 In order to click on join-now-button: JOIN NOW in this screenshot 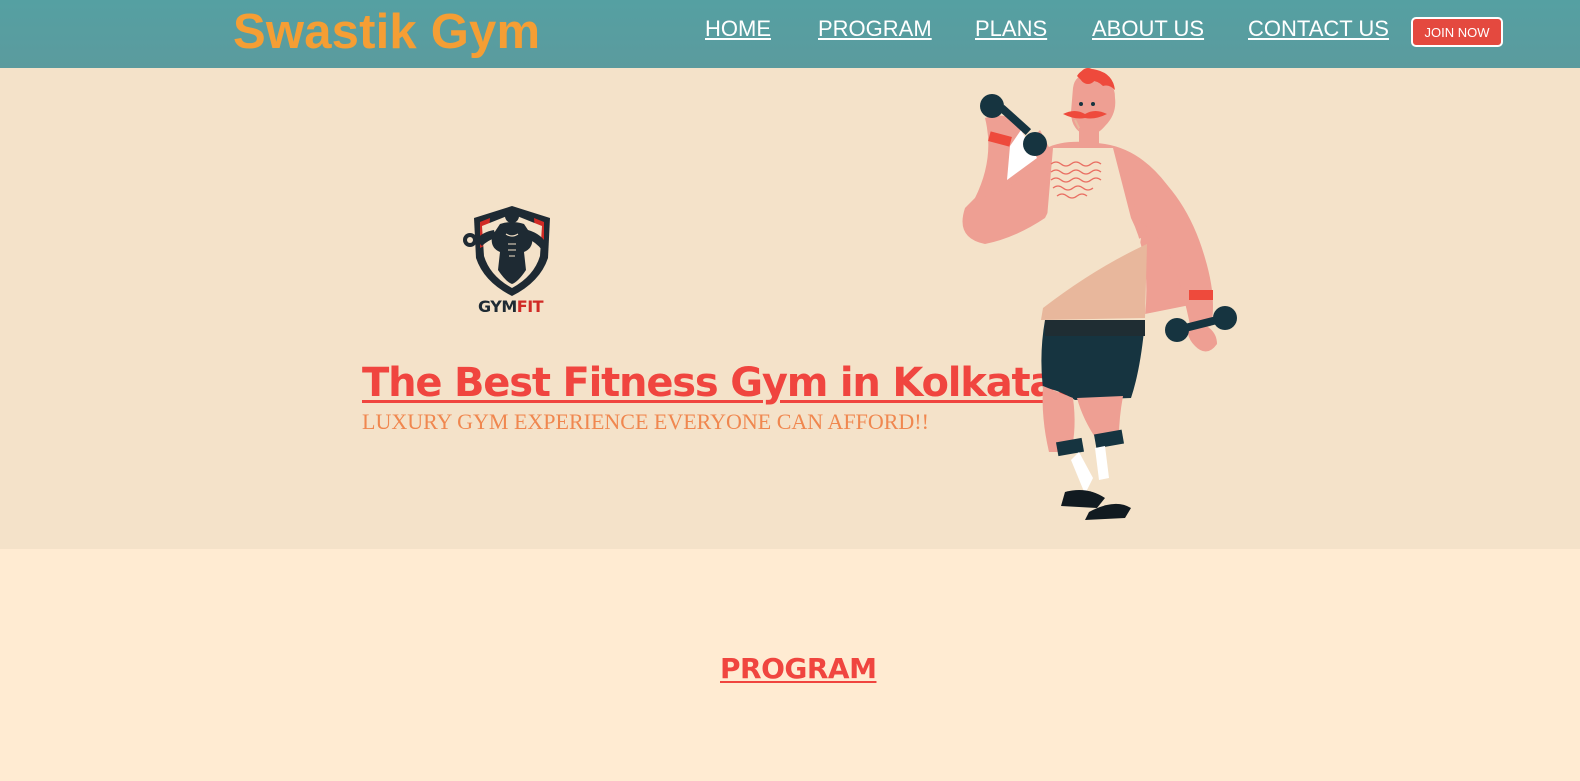, I will do `click(1457, 32)`.